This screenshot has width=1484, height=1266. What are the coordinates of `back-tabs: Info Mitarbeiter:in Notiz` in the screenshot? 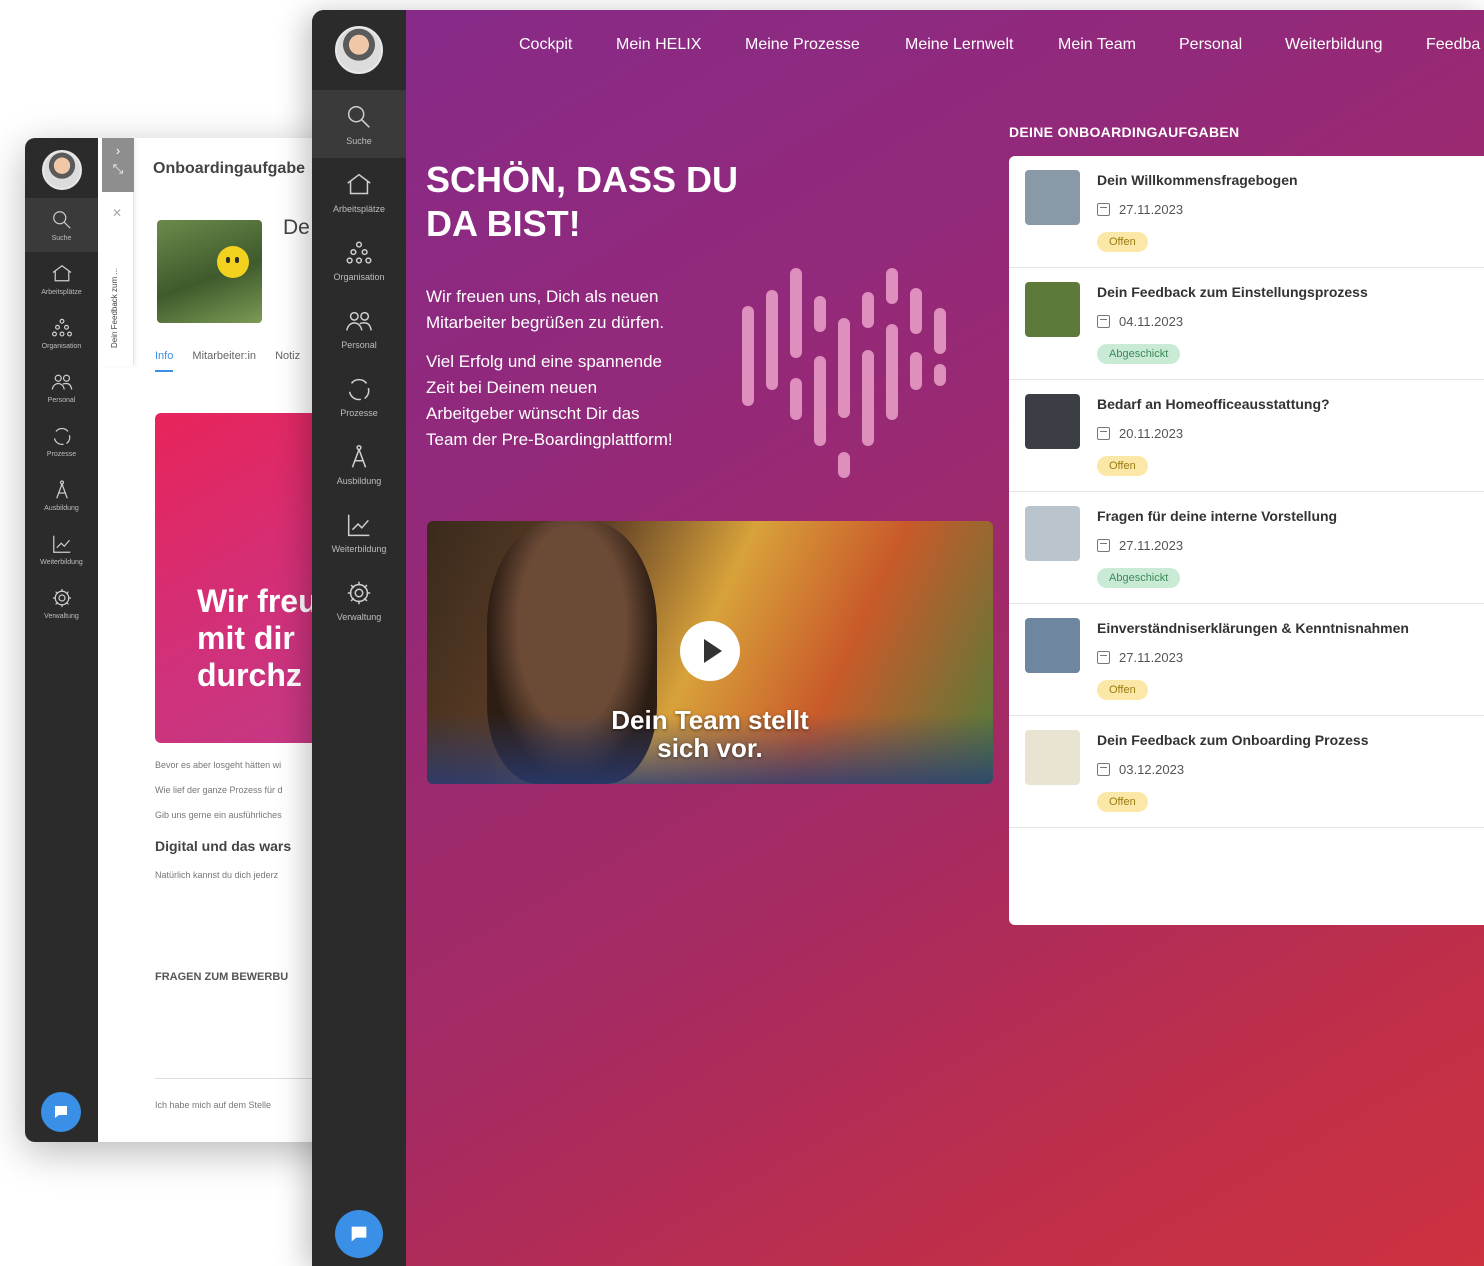 It's located at (235, 361).